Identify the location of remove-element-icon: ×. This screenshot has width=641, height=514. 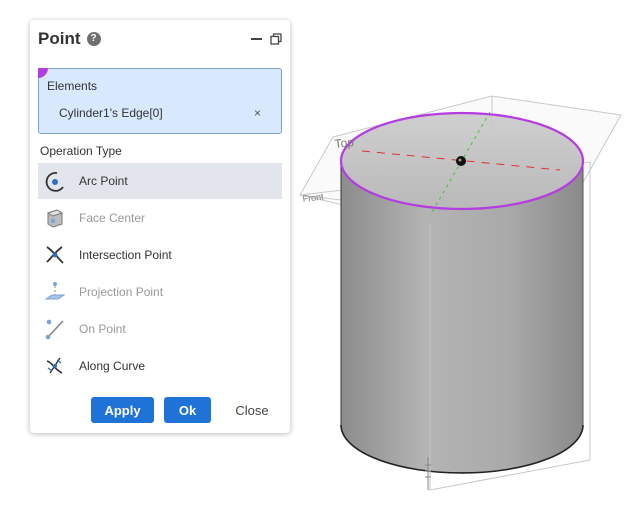
(257, 113).